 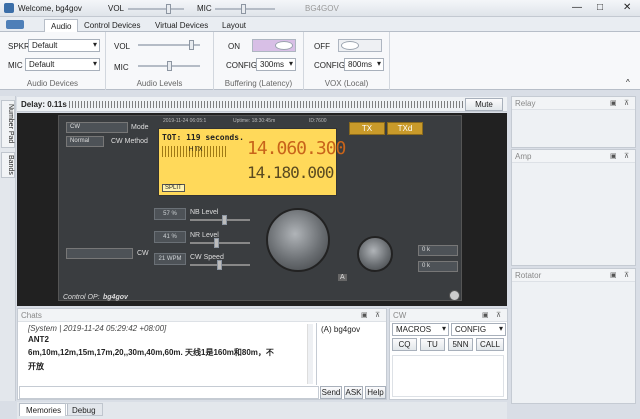 I want to click on collapse-ribbon-icon: ^, so click(x=628, y=82).